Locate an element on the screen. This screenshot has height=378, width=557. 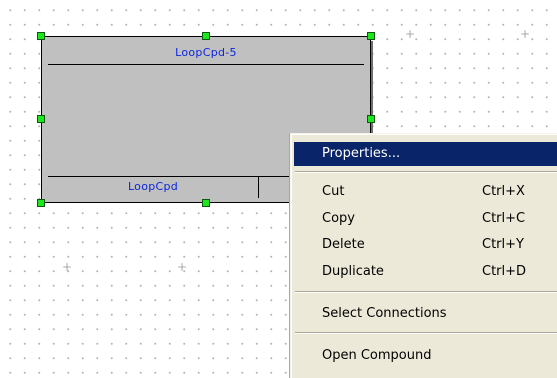
menu-item-duplicate: Duplicate Ctrl+D is located at coordinates (425, 272).